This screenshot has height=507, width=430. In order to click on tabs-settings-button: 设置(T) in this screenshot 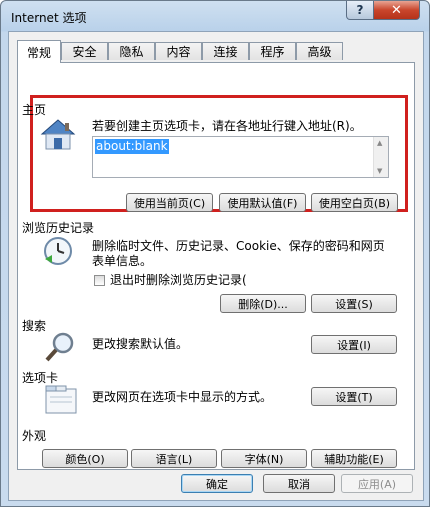, I will do `click(354, 396)`.